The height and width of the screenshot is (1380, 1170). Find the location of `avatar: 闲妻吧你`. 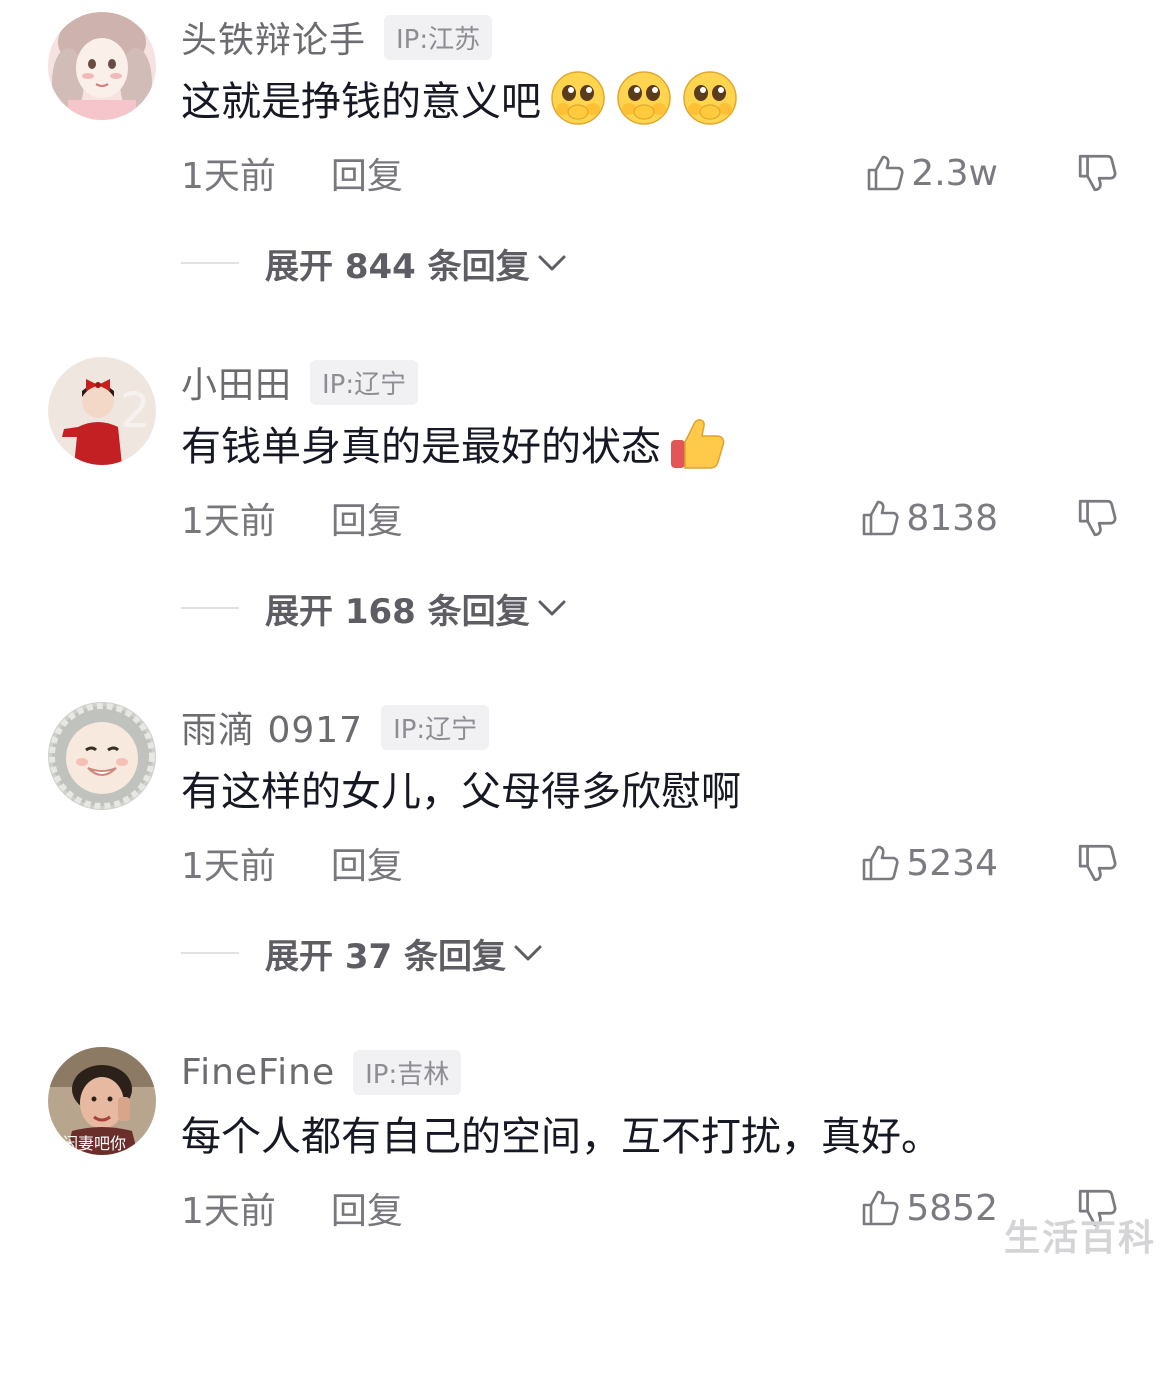

avatar: 闲妻吧你 is located at coordinates (102, 1101).